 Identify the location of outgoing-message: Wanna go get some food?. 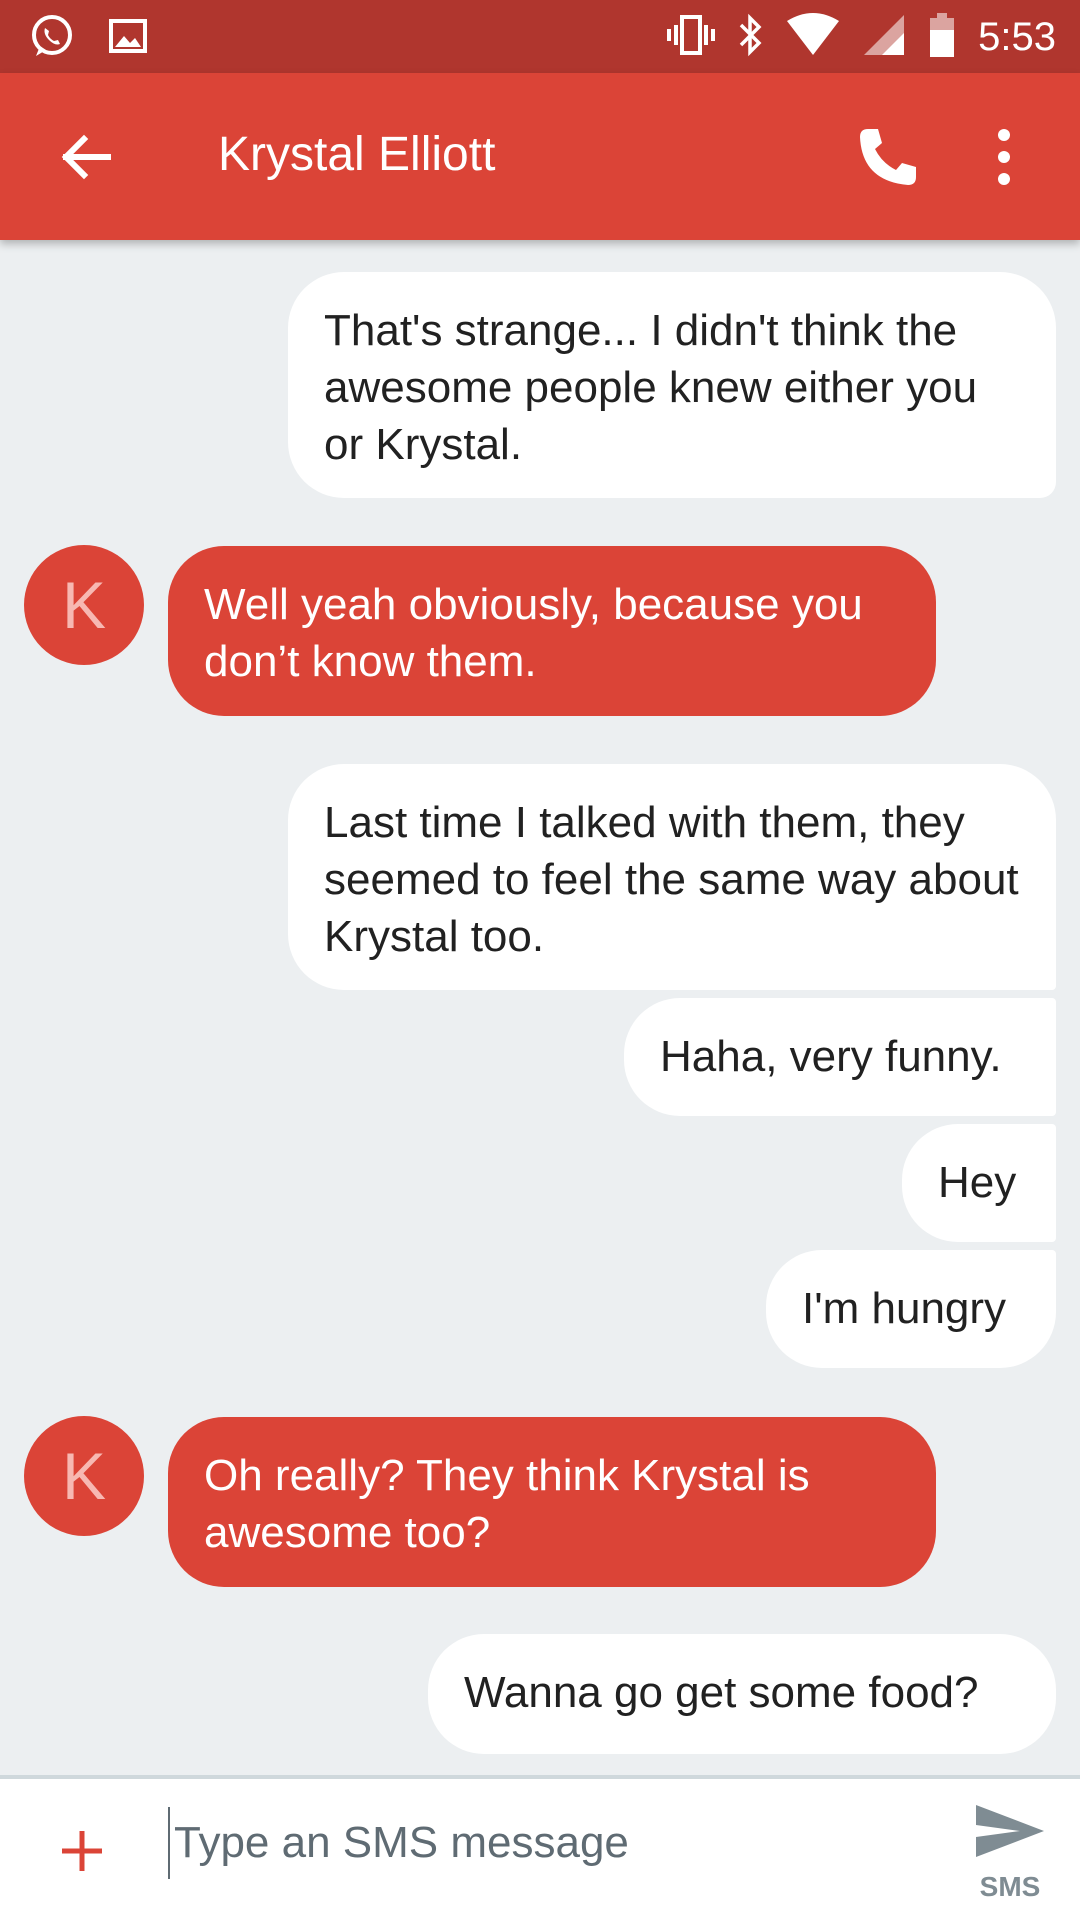
(742, 1694).